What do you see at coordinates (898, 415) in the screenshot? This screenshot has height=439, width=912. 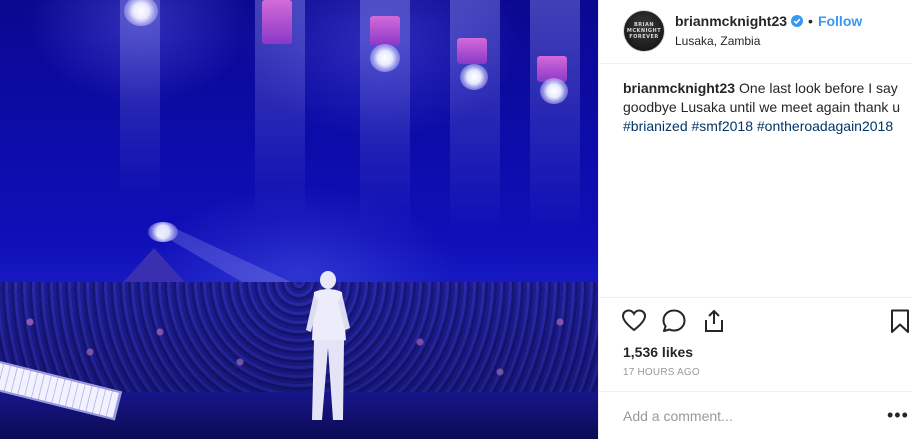 I see `more-options-icon: •••` at bounding box center [898, 415].